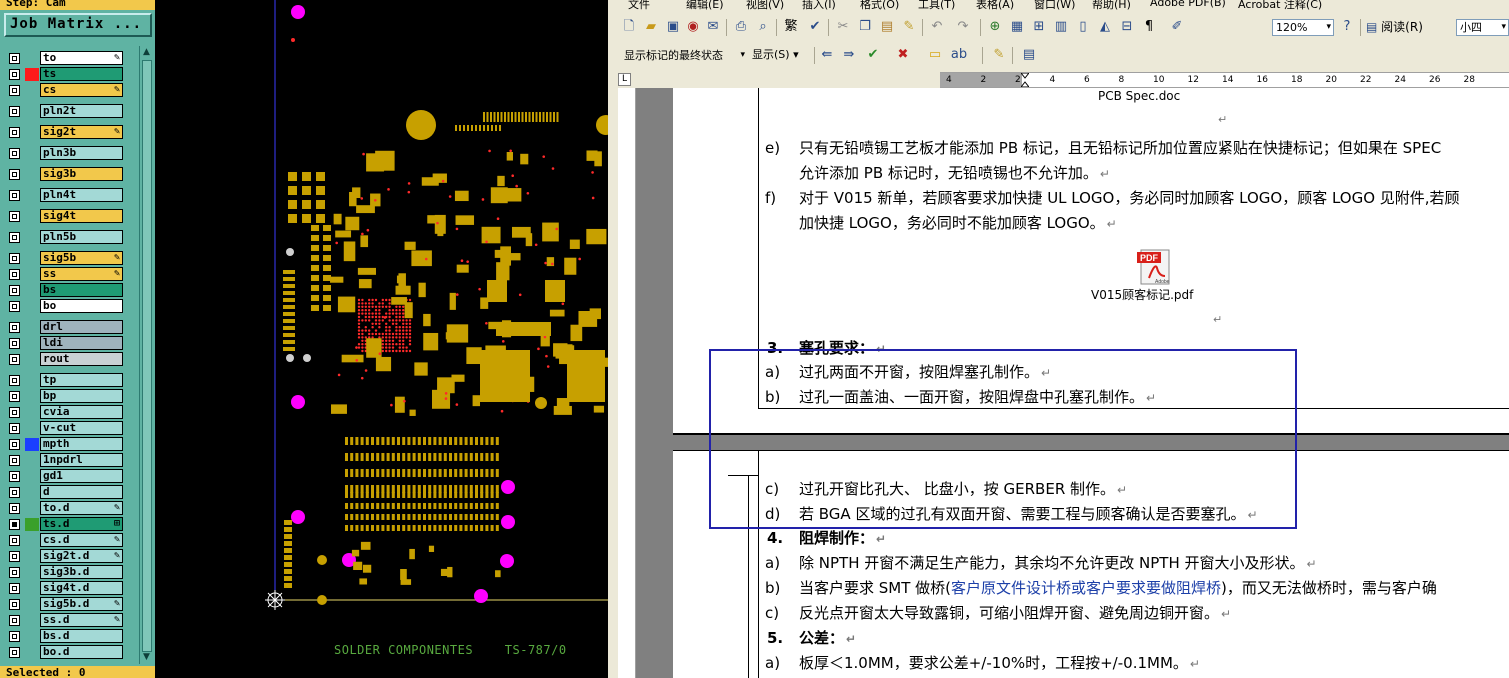  I want to click on new-document-icon: 🗋, so click(629, 27).